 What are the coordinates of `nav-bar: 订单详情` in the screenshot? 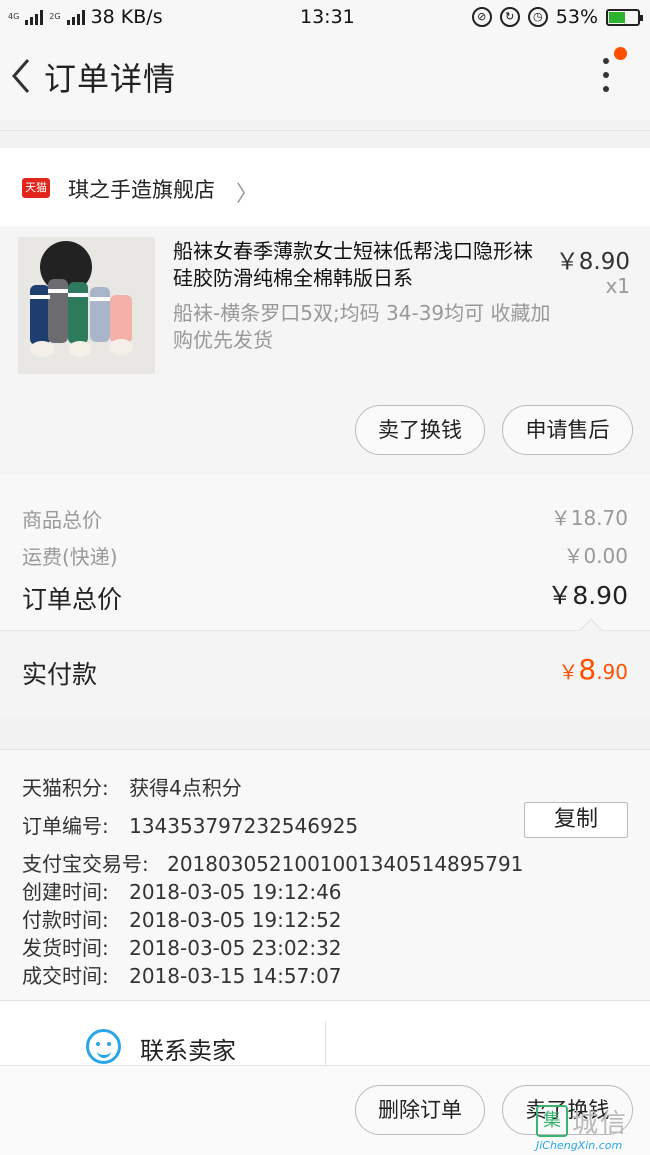 It's located at (325, 77).